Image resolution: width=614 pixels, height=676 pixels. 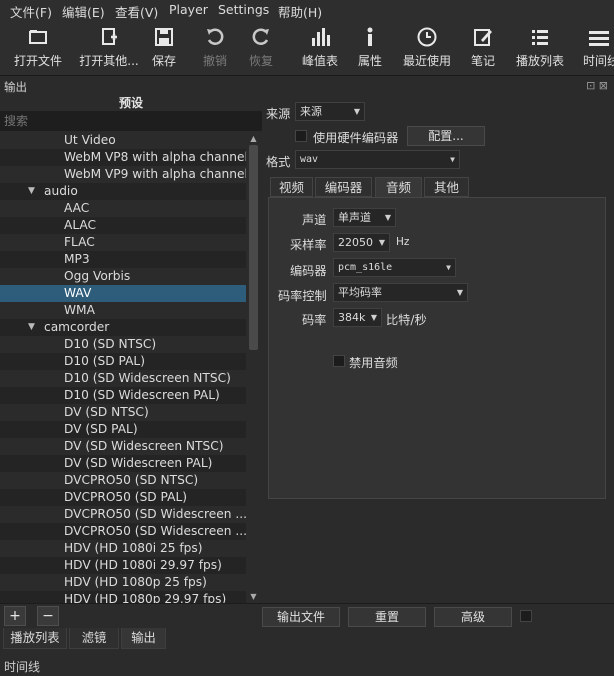 What do you see at coordinates (300, 11) in the screenshot?
I see `menu-help: 帮助(H)` at bounding box center [300, 11].